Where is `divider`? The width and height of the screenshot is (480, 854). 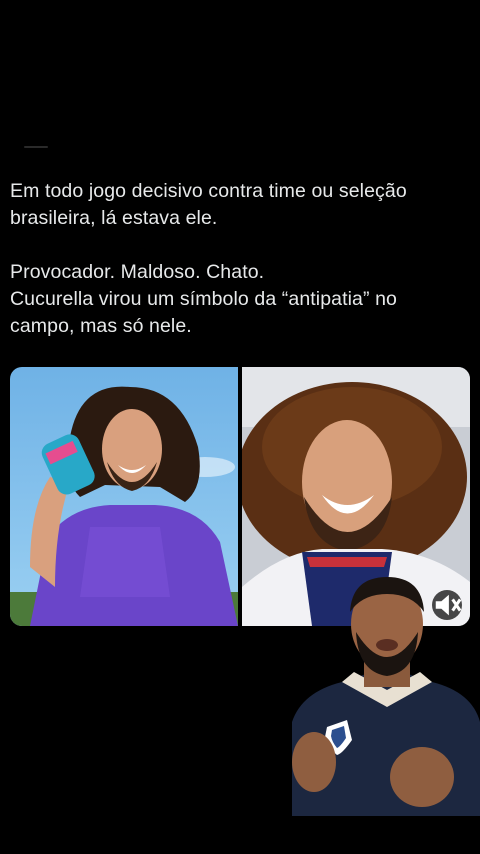 divider is located at coordinates (36, 147).